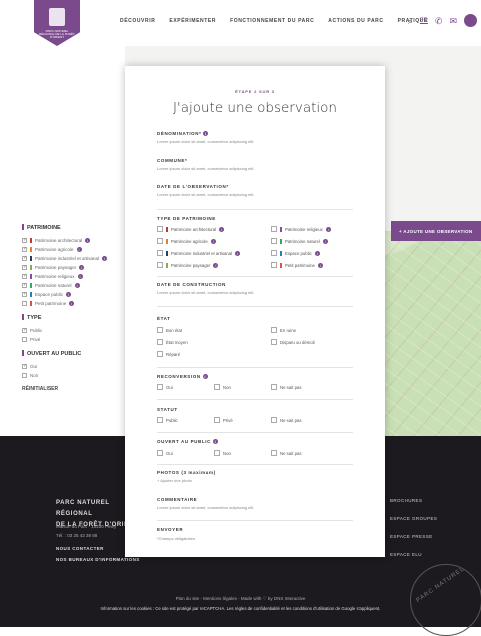  I want to click on footer-link-presse: ESPACE PRESSE, so click(411, 536).